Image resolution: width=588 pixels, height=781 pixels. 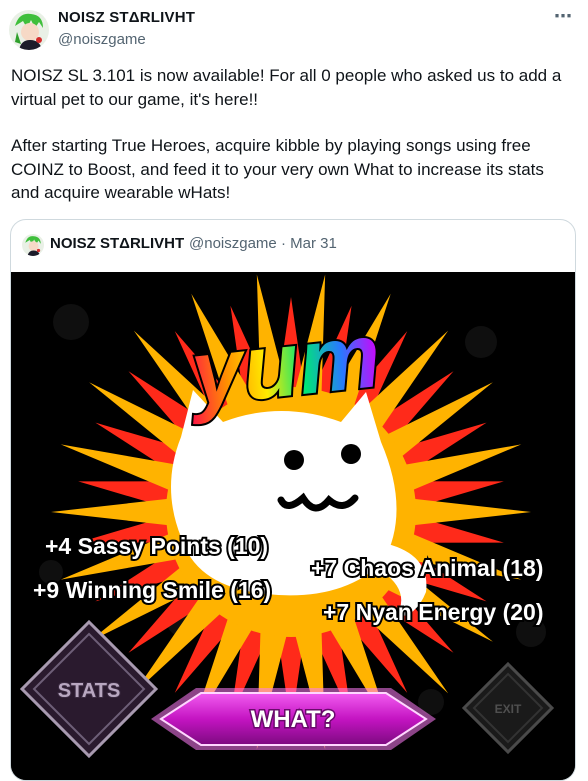 What do you see at coordinates (102, 39) in the screenshot?
I see `author-handle: @noiszgame` at bounding box center [102, 39].